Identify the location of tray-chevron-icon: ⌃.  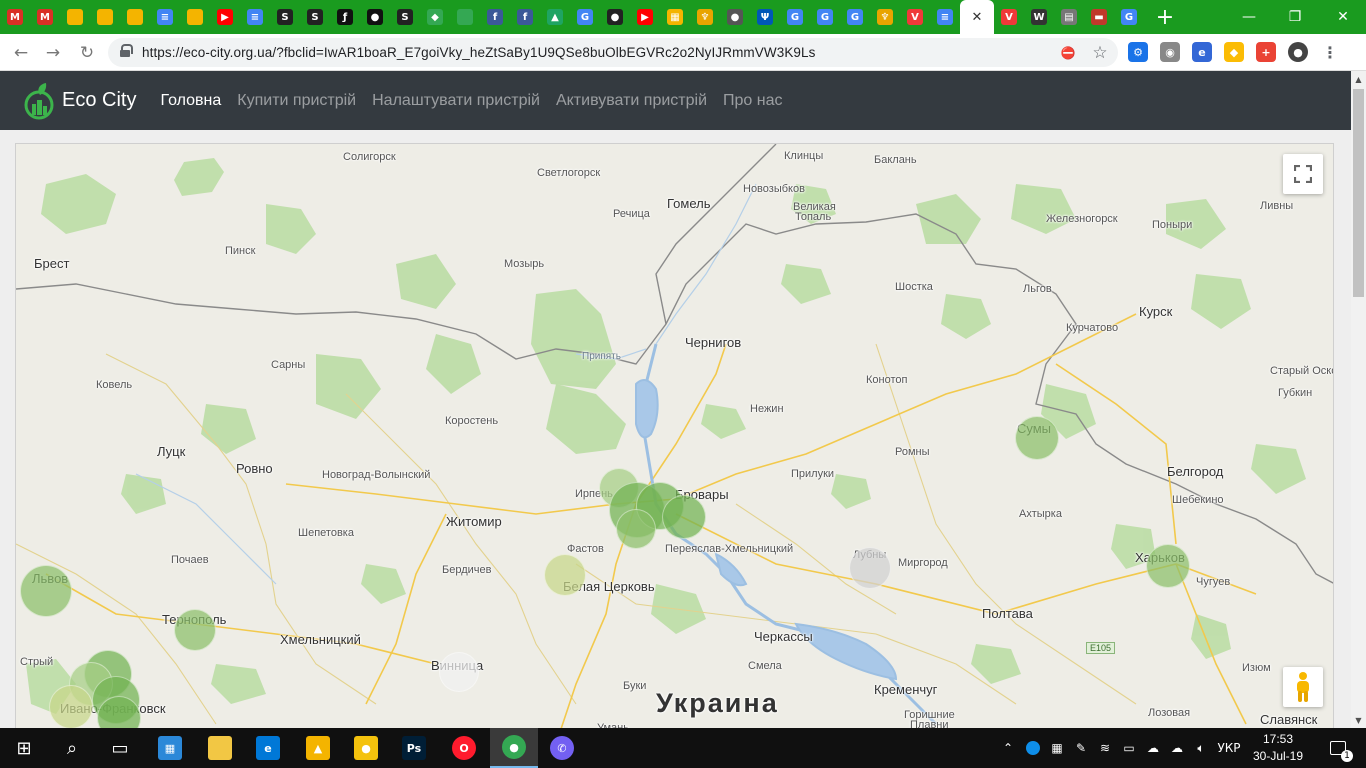
(1008, 748).